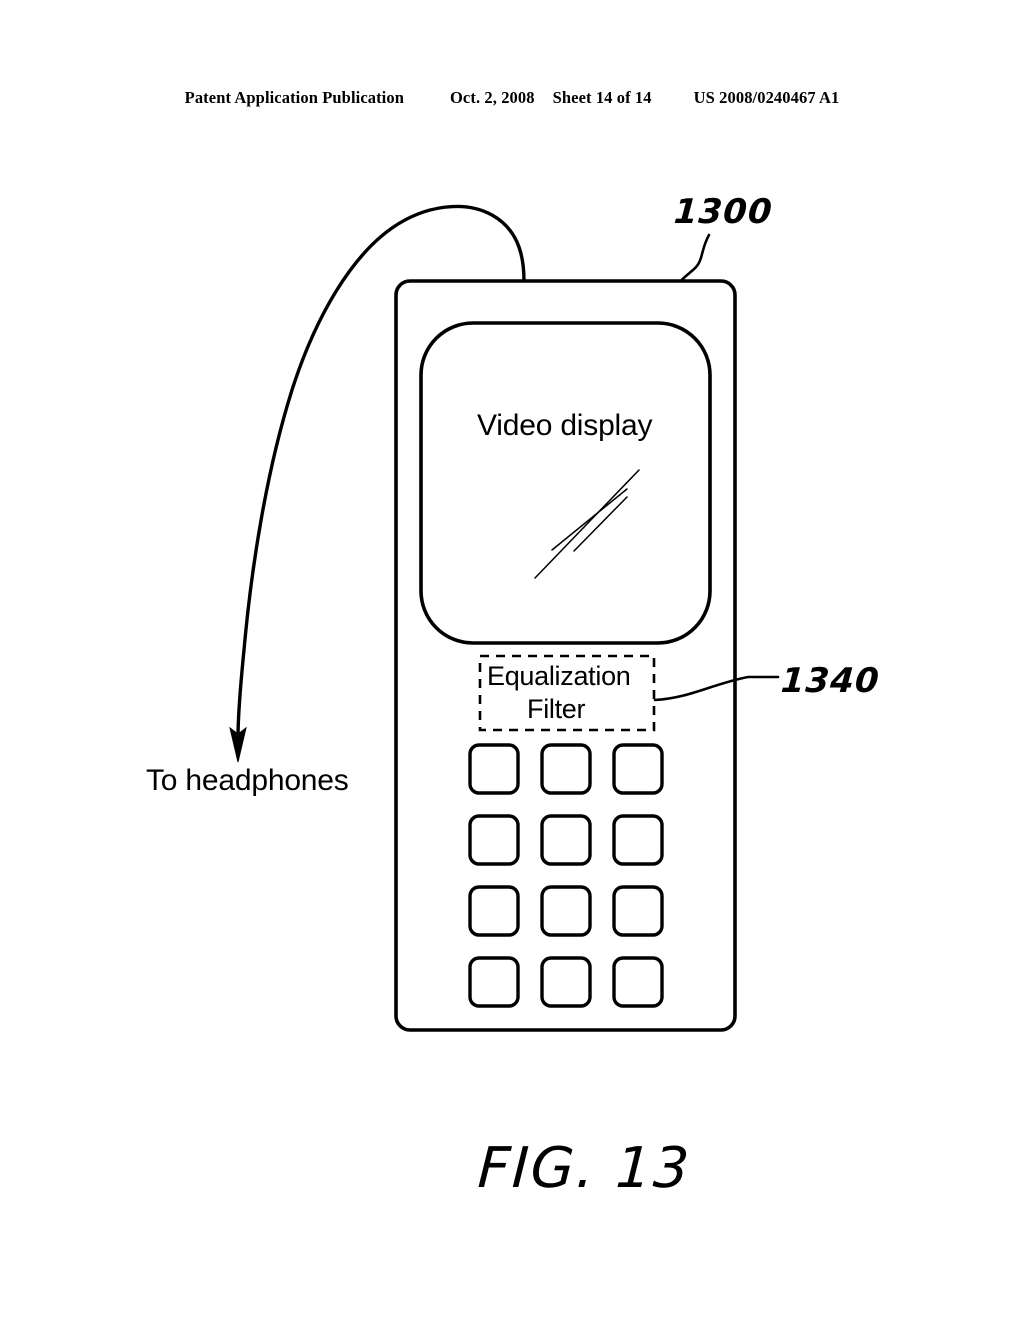 The image size is (1024, 1320). What do you see at coordinates (565, 483) in the screenshot?
I see `video-display-screen` at bounding box center [565, 483].